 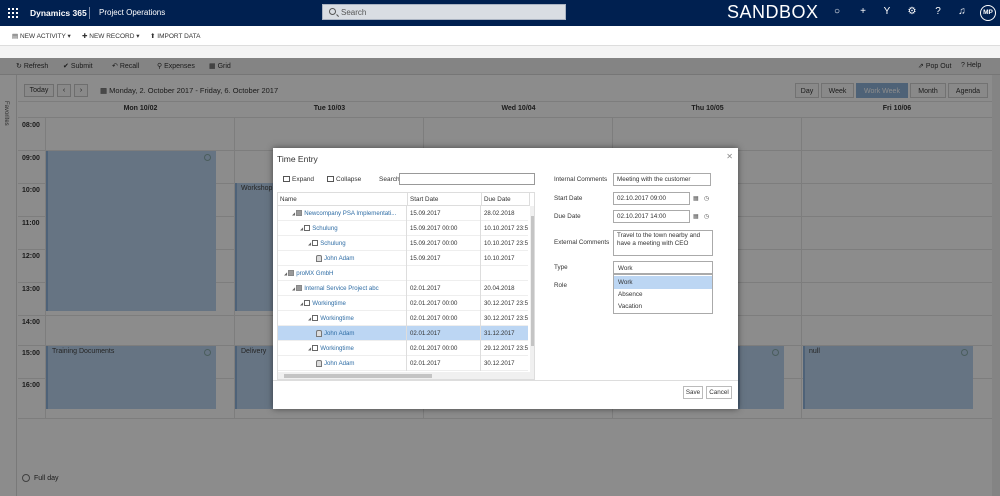 I want to click on column-header-start-date: Start Date, so click(x=445, y=199).